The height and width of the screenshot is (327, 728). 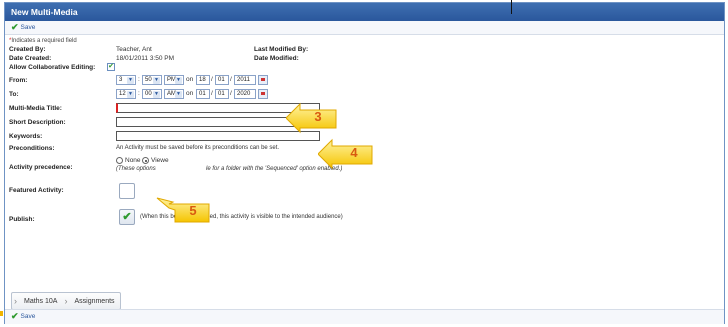 What do you see at coordinates (119, 160) in the screenshot?
I see `precedence-none-radio` at bounding box center [119, 160].